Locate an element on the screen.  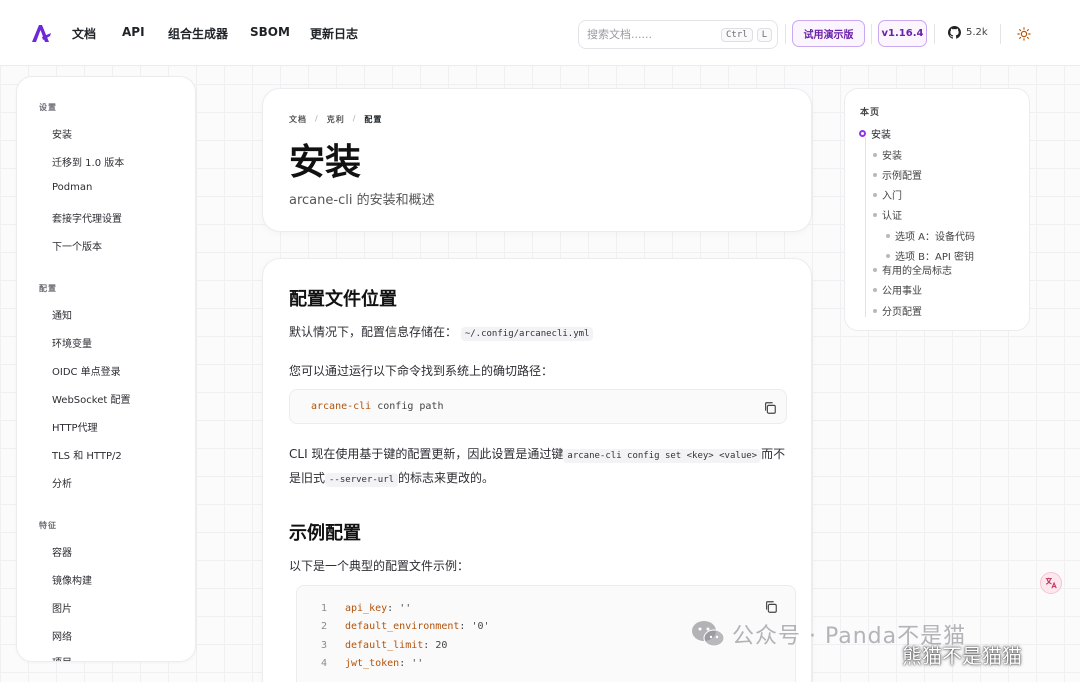
toc-item: 分页配置 is located at coordinates (897, 310).